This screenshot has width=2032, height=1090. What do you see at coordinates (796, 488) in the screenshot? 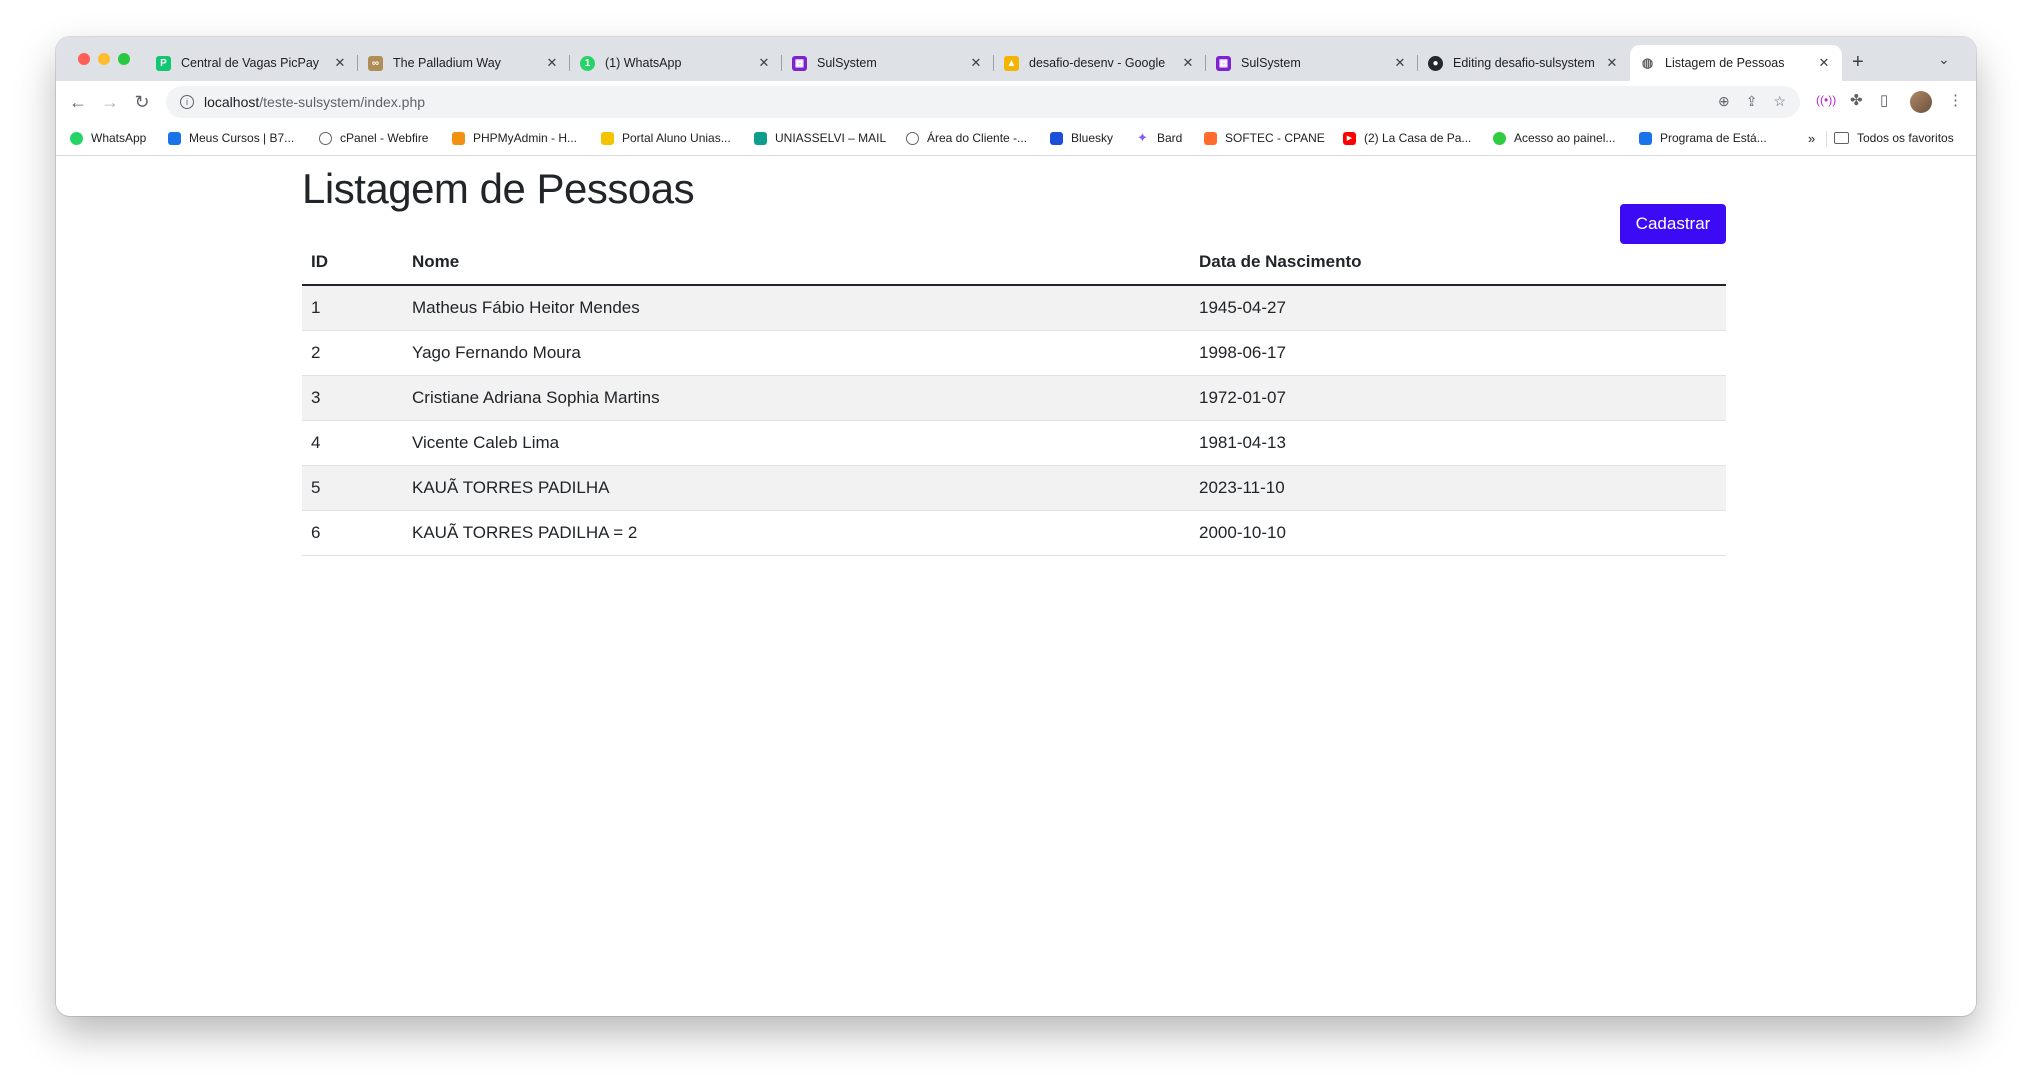
I see `cell-nome: KAUÃ TORRES PADILHA` at bounding box center [796, 488].